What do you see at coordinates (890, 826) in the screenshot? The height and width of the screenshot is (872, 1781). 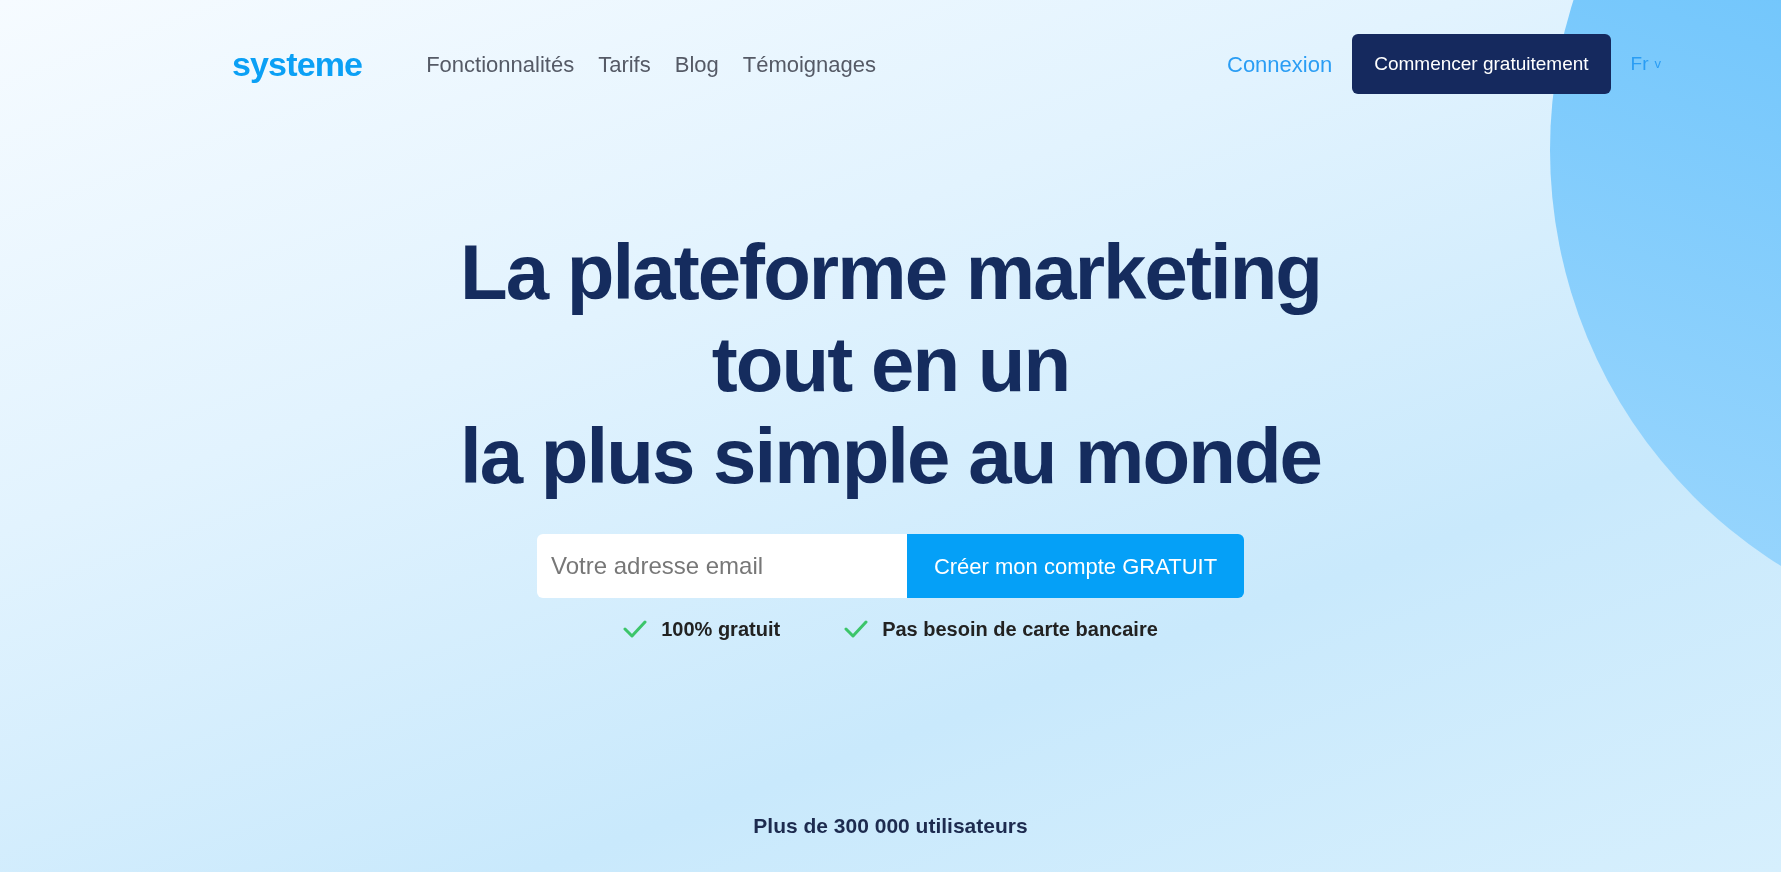 I see `users-count: Plus de 300 000 utilisateurs` at bounding box center [890, 826].